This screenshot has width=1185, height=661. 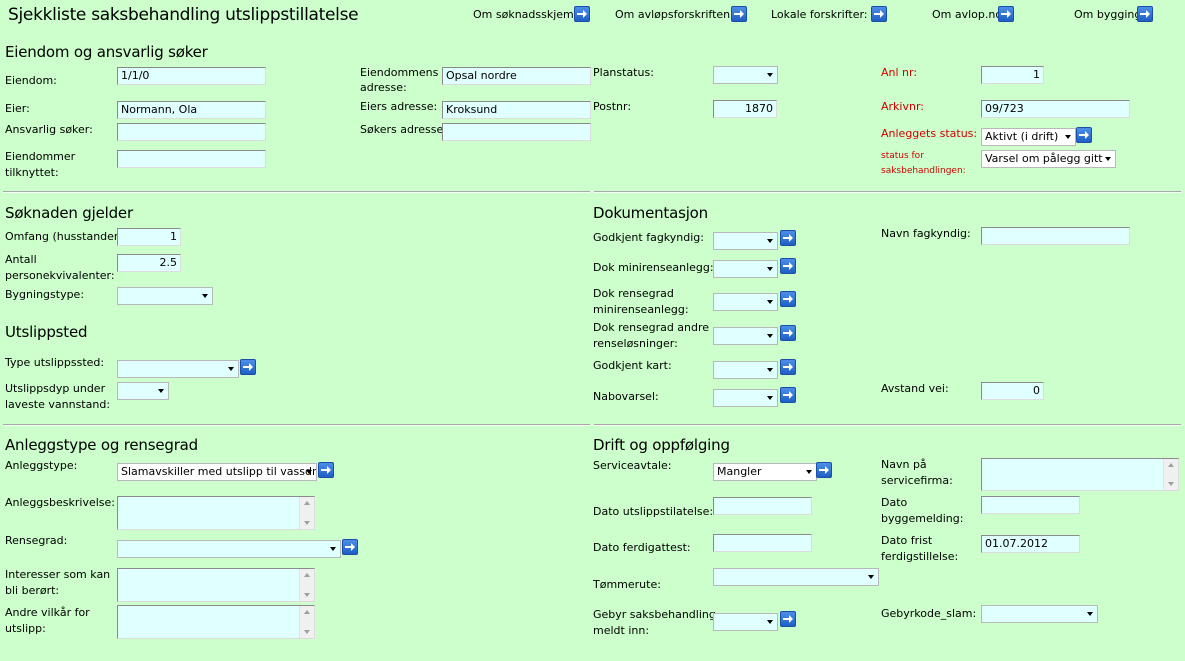 I want to click on personekvivalenter-label-line1: Antall, so click(x=21, y=259).